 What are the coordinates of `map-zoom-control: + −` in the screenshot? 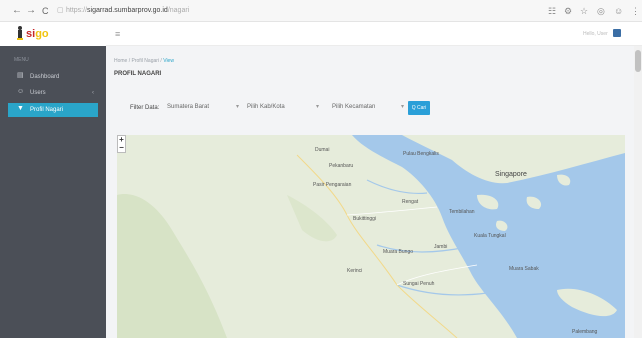 It's located at (121, 144).